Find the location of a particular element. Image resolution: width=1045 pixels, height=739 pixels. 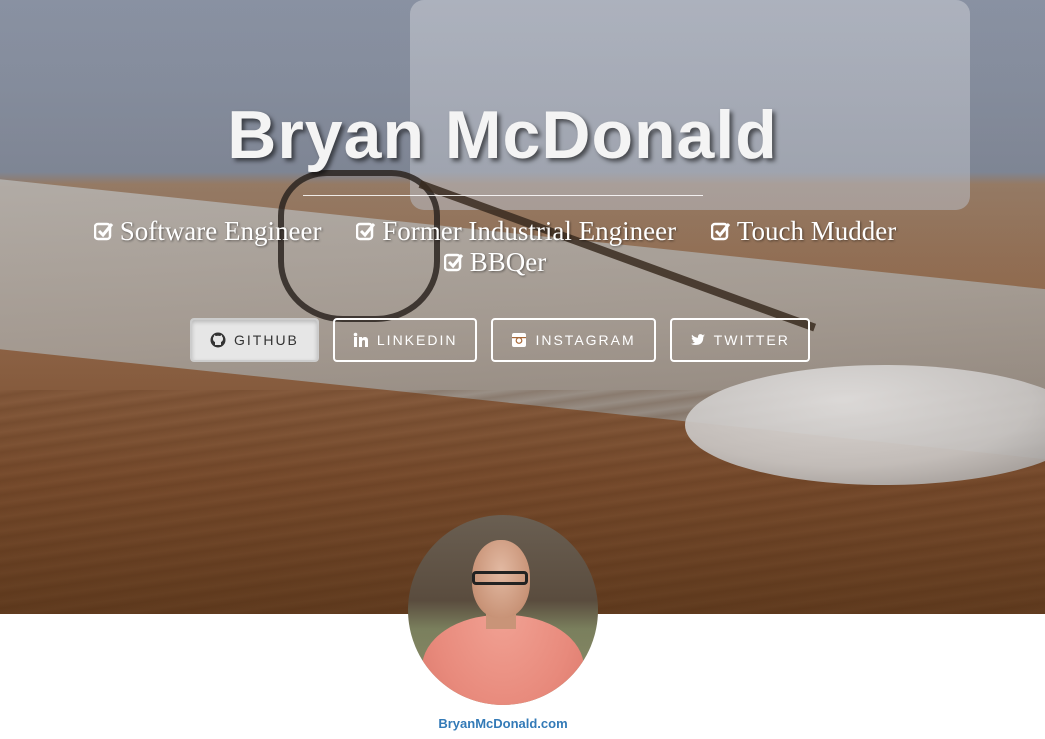

trait-item: Touch Mudder is located at coordinates (803, 231).